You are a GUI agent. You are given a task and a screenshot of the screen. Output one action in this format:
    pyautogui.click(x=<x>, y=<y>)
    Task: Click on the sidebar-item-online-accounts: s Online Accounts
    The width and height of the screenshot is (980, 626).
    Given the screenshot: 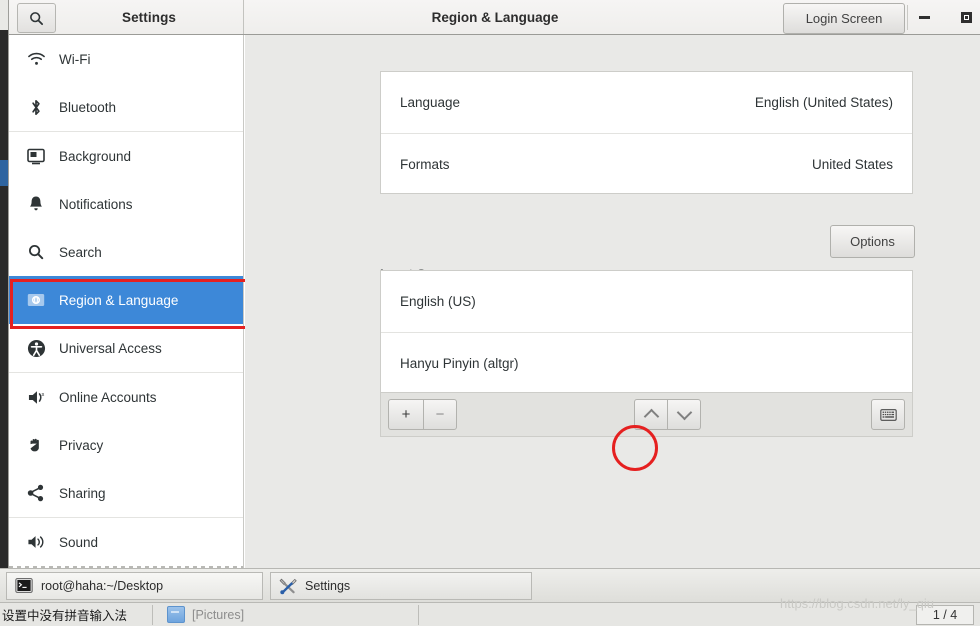 What is the action you would take?
    pyautogui.click(x=126, y=397)
    